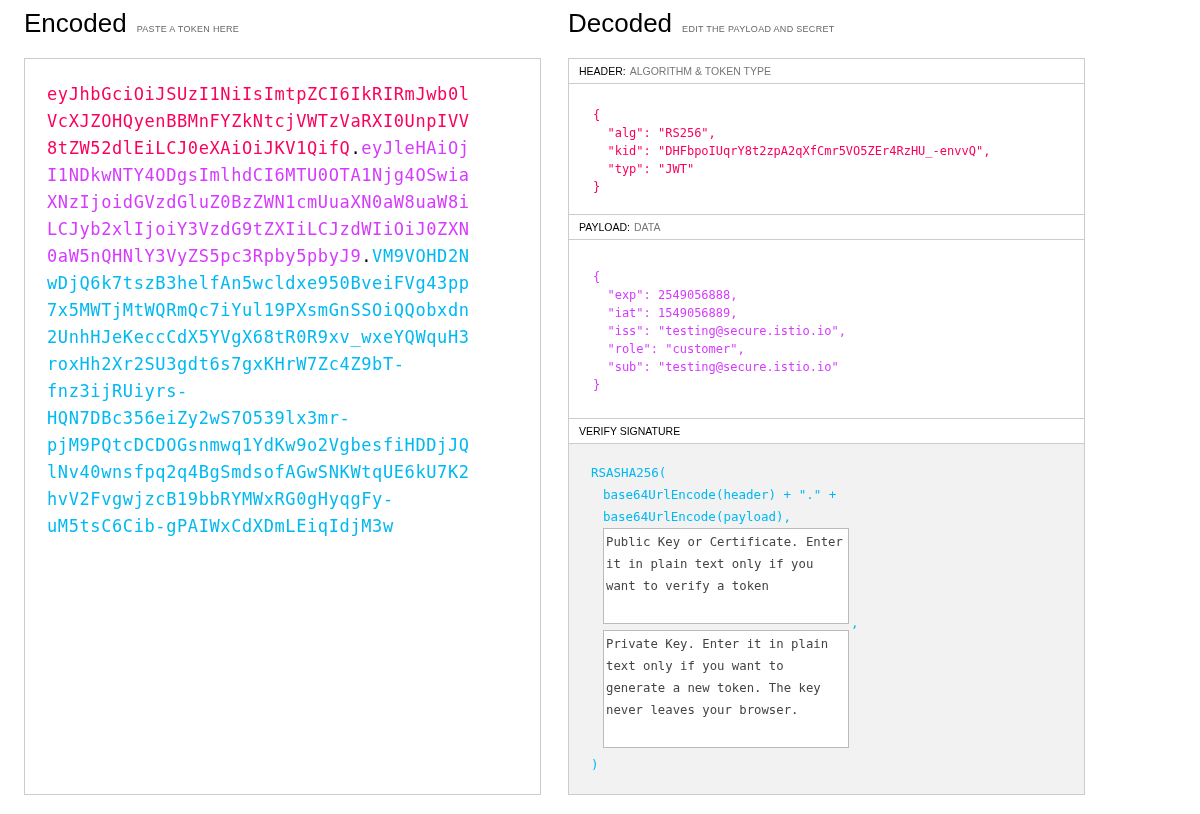  I want to click on private-key-field: Private Key. Enter it in plain text only if you want to generate a new token. The key never leaves your browser., so click(726, 689).